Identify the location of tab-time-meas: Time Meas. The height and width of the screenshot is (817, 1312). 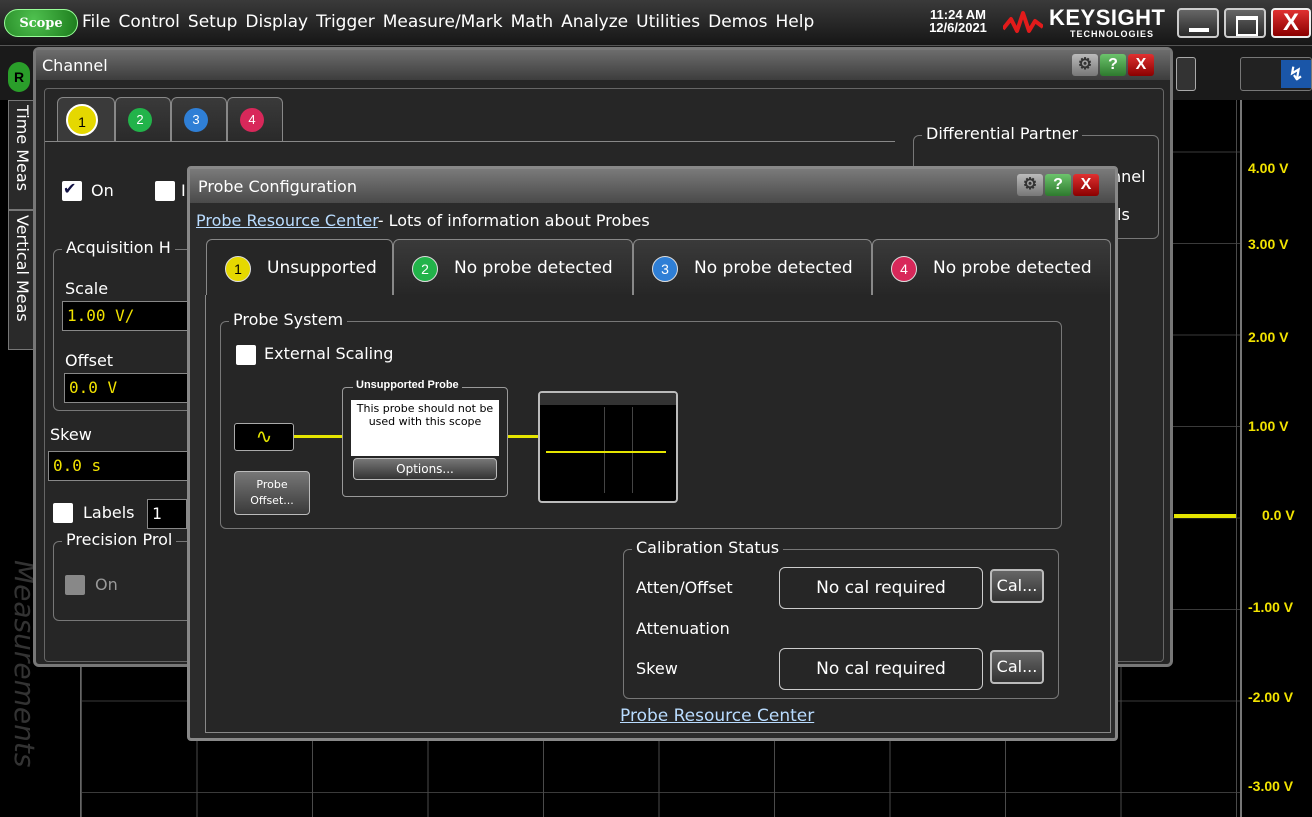
(22, 155).